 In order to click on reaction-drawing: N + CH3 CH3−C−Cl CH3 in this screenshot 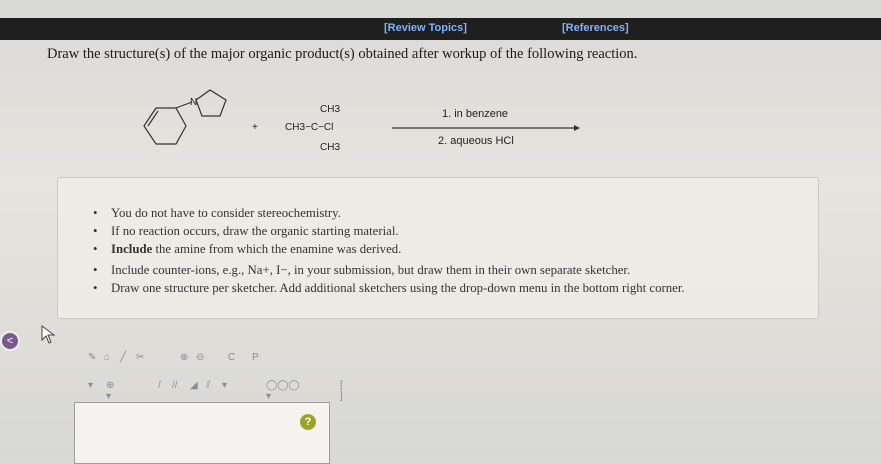, I will do `click(361, 121)`.